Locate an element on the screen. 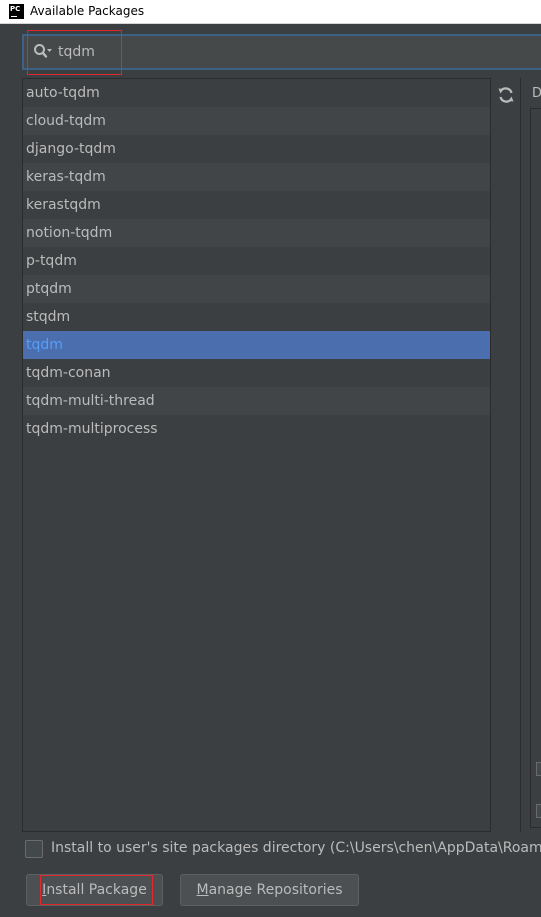 The height and width of the screenshot is (917, 541). package-list-item: keras-tqdm is located at coordinates (256, 177).